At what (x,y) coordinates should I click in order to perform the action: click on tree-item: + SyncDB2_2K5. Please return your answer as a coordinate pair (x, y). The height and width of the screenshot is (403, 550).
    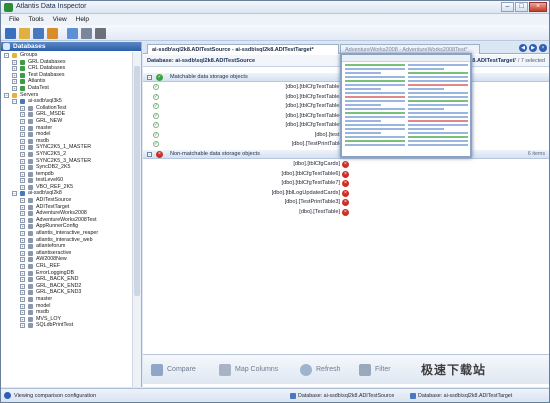
    Looking at the image, I should click on (66, 167).